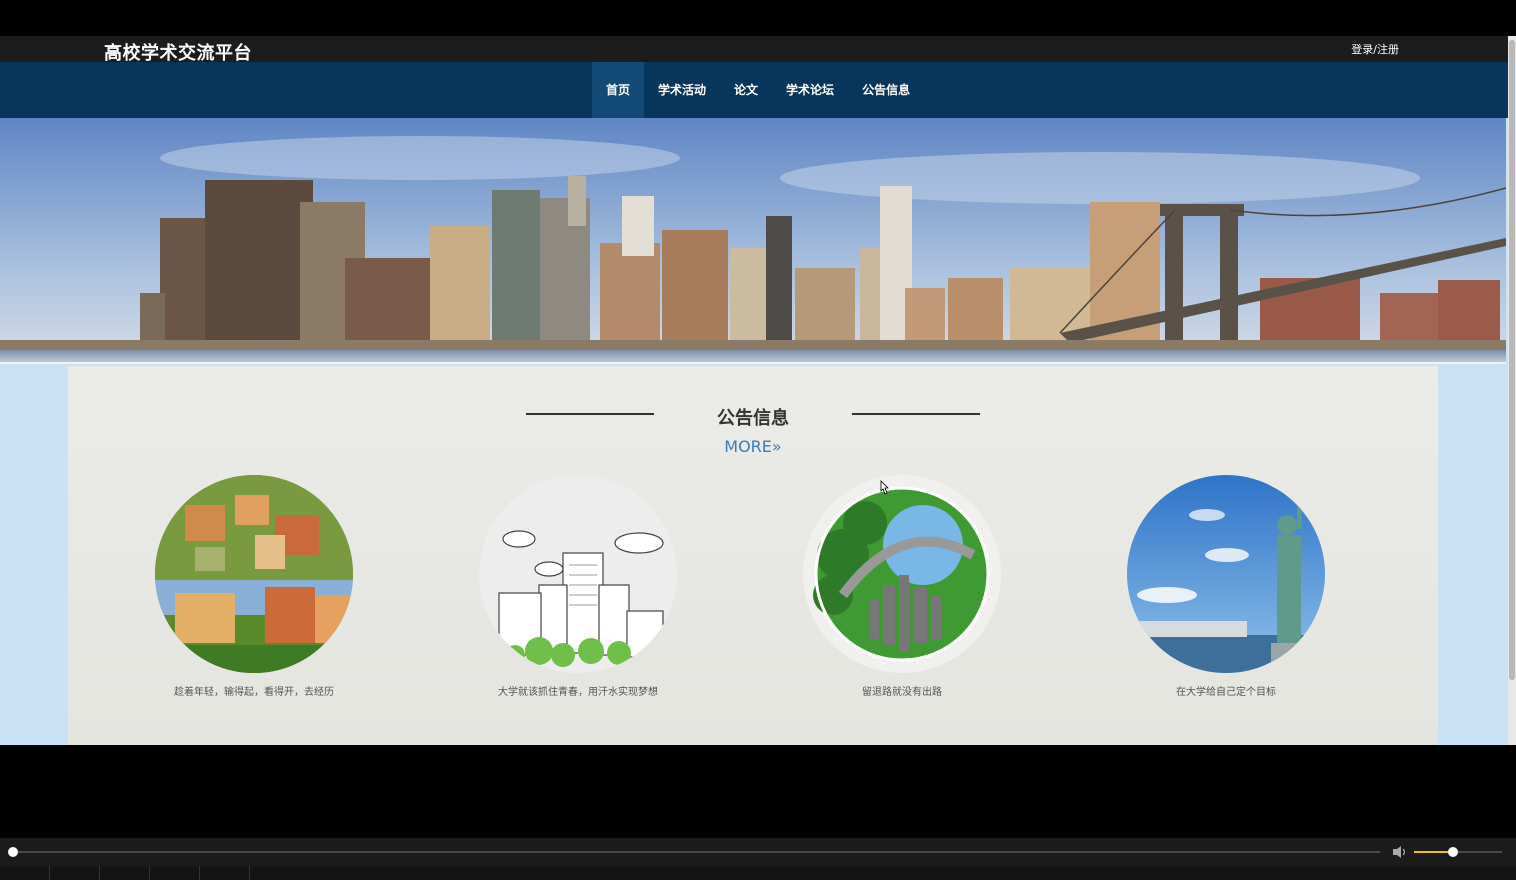  I want to click on main-navbar: 首页 学术活动 论文 学术论坛 公告信息, so click(754, 90).